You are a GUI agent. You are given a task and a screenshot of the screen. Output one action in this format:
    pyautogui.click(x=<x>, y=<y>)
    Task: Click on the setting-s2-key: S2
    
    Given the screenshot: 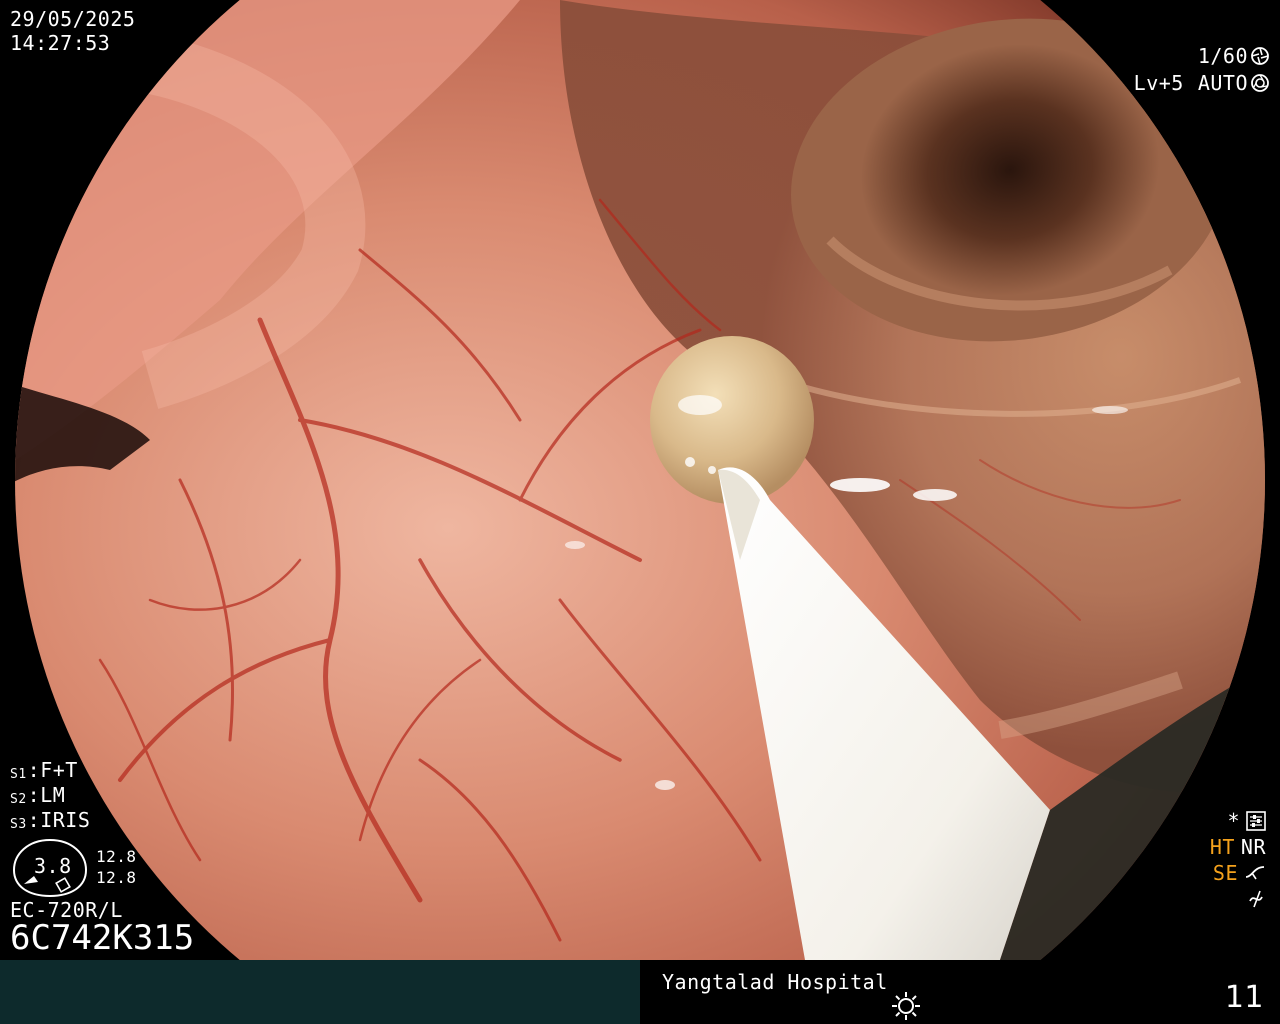 What is the action you would take?
    pyautogui.click(x=18, y=799)
    